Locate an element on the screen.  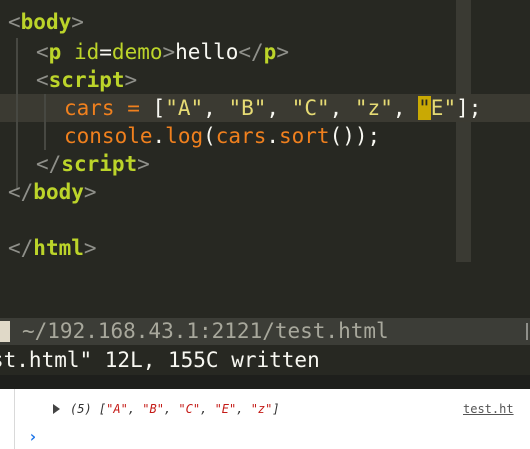
console-gutter-divider is located at coordinates (14, 419).